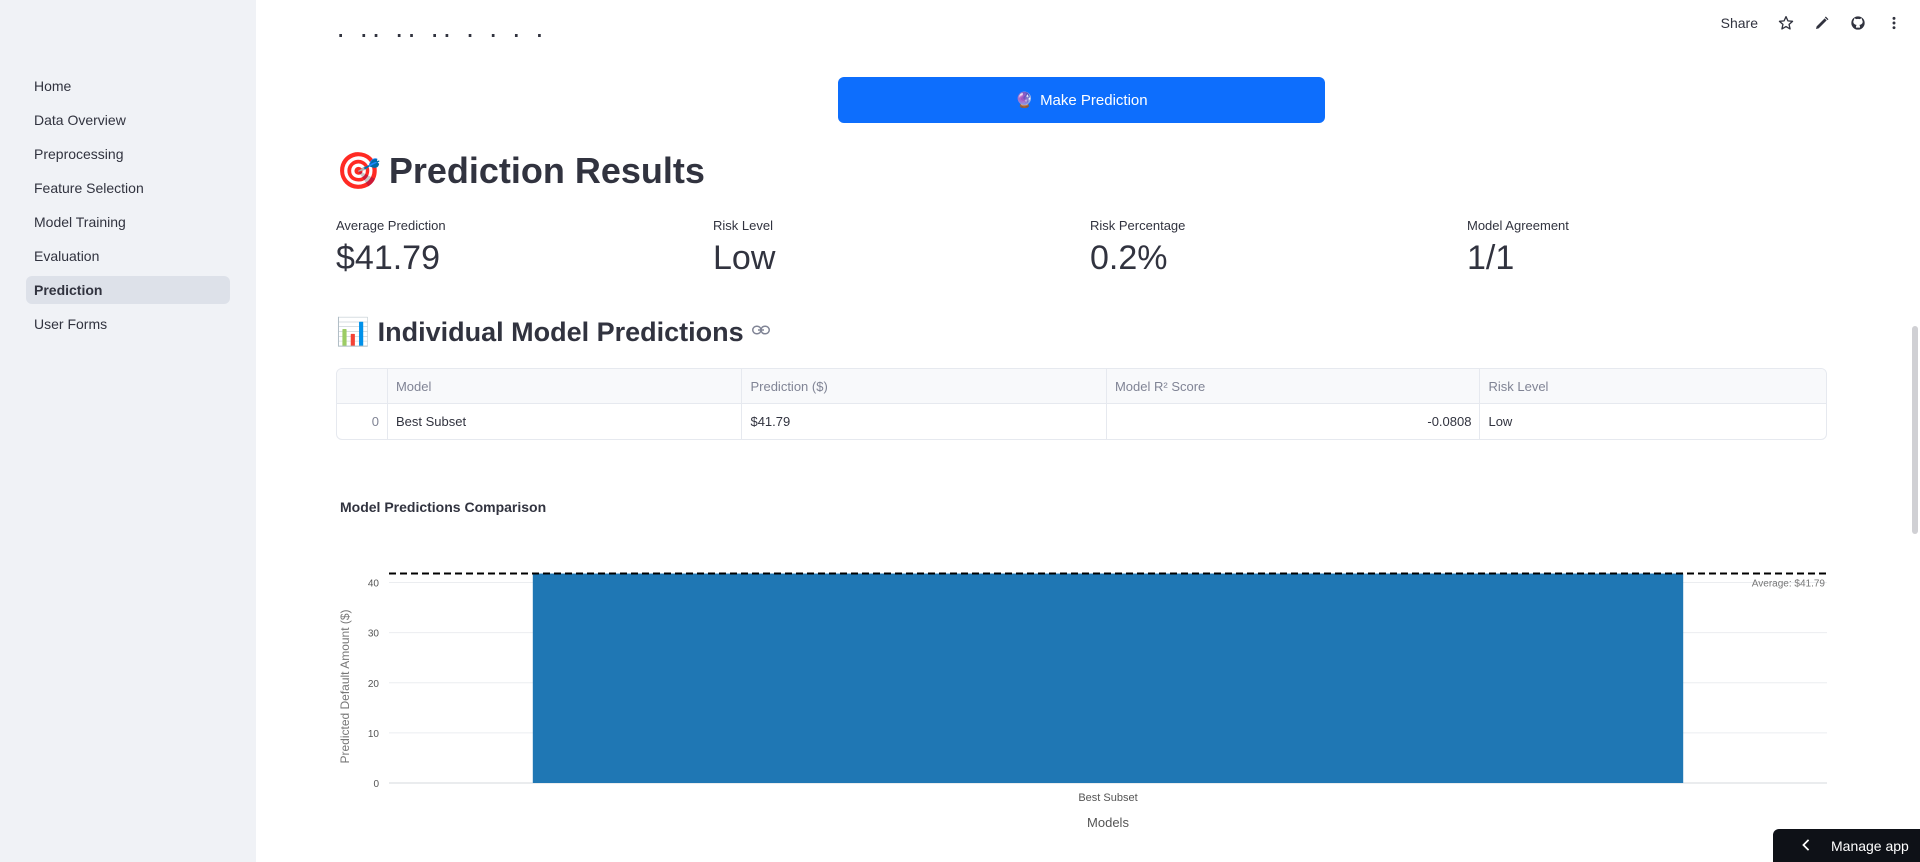  I want to click on more-vertical-icon, so click(1894, 23).